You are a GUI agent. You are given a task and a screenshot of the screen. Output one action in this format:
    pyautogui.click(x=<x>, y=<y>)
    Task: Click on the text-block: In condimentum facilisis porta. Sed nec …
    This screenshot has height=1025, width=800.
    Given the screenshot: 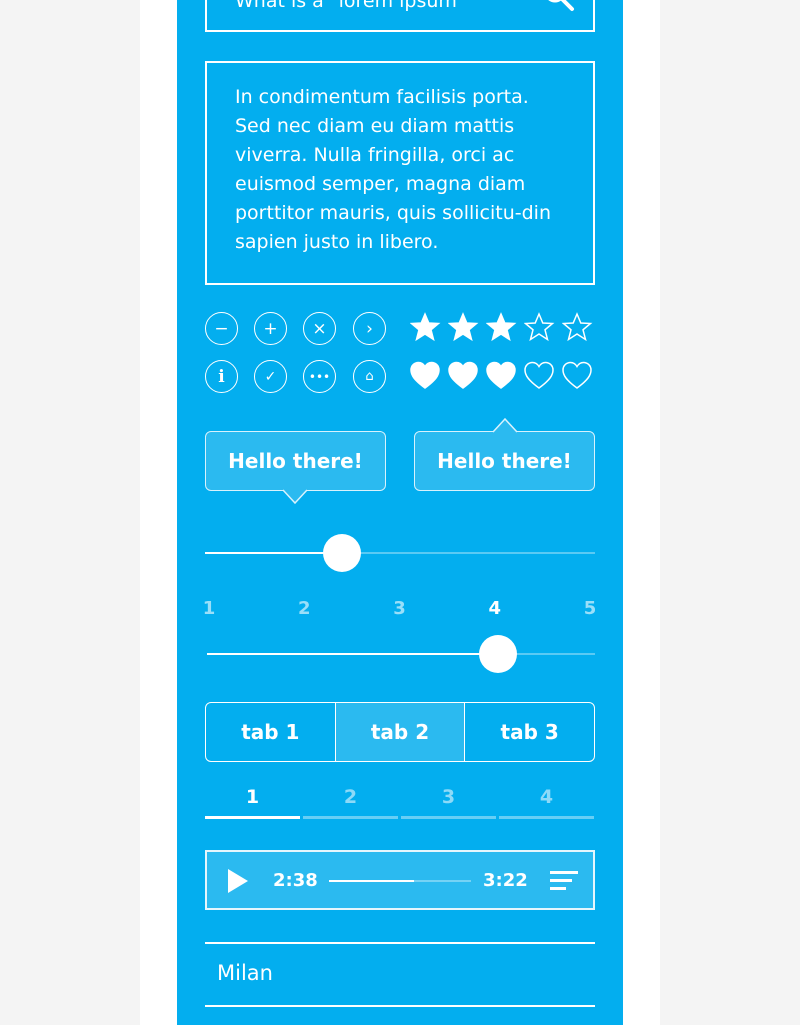 What is the action you would take?
    pyautogui.click(x=400, y=173)
    